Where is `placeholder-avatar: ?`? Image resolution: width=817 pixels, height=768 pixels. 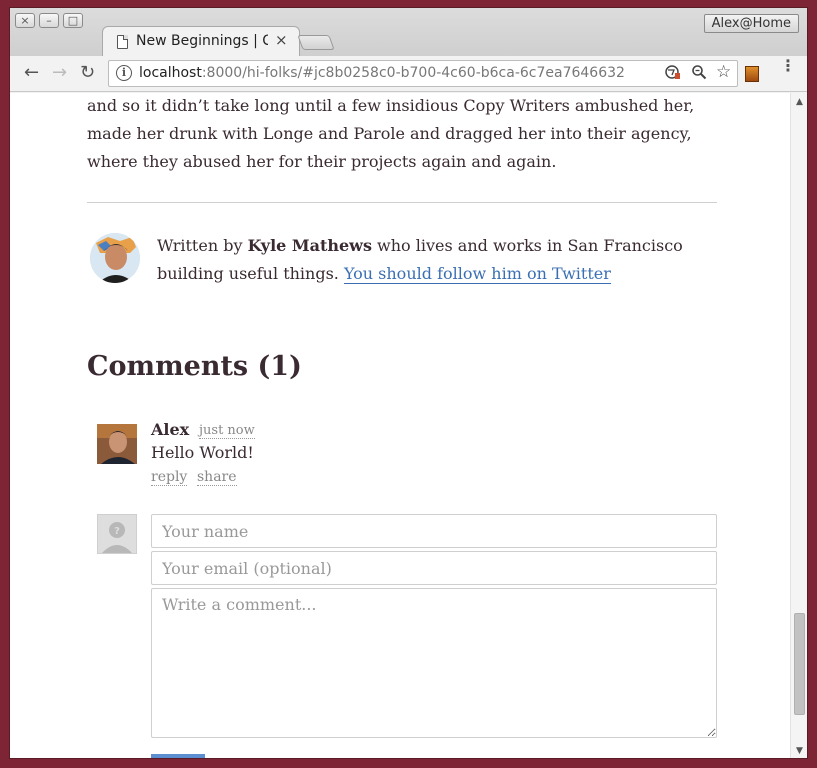
placeholder-avatar: ? is located at coordinates (117, 534).